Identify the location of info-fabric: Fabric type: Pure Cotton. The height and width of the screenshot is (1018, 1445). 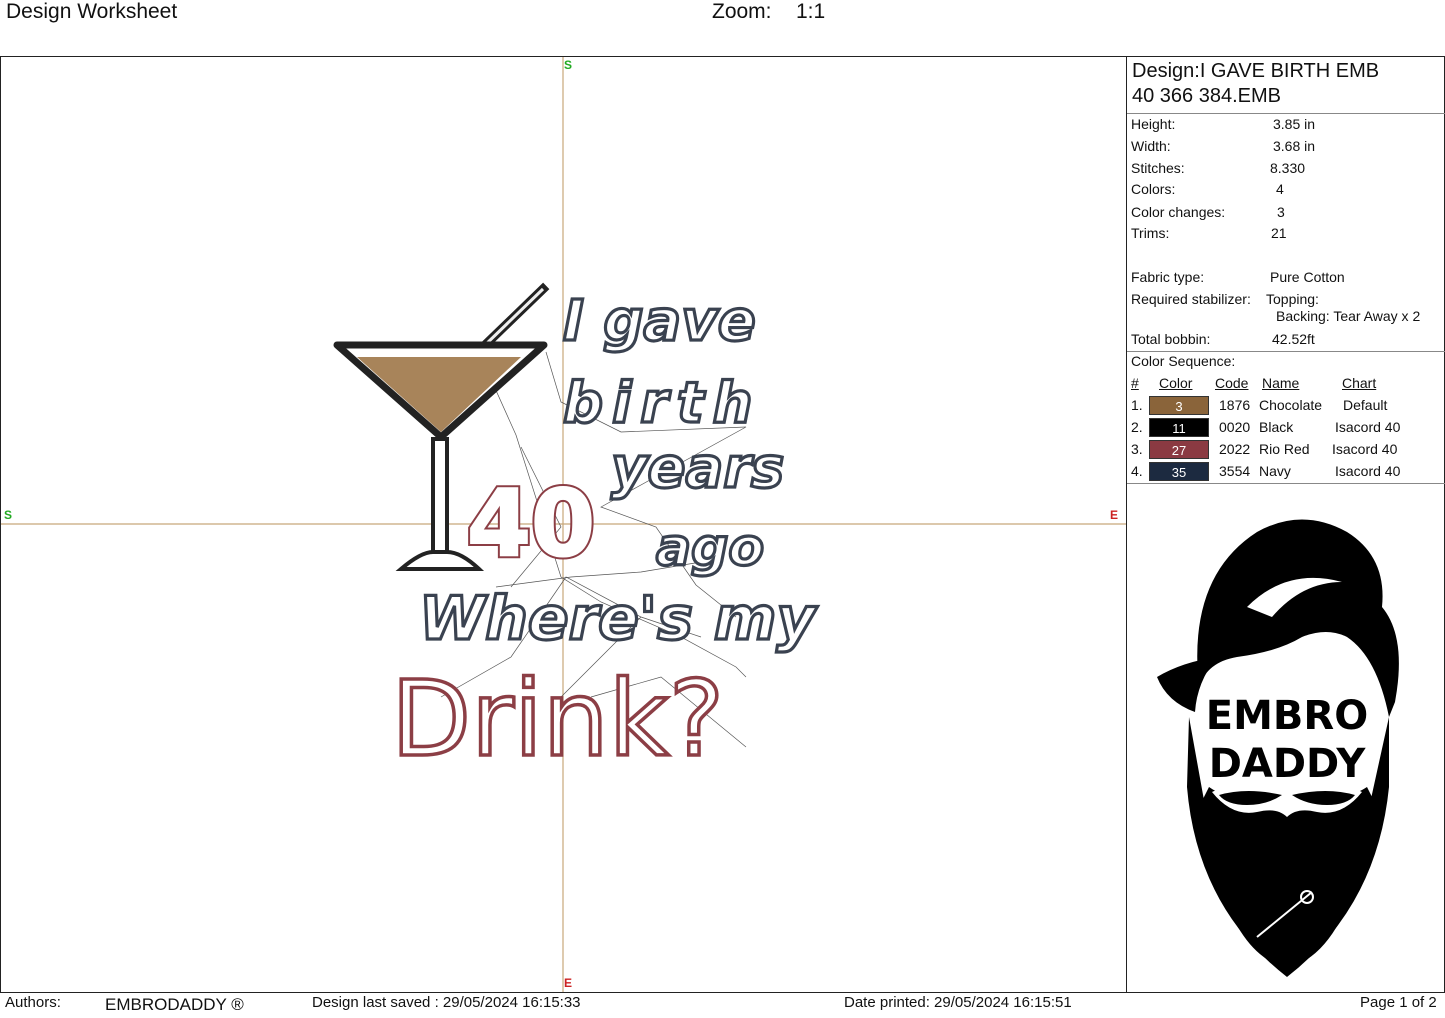
(1287, 279).